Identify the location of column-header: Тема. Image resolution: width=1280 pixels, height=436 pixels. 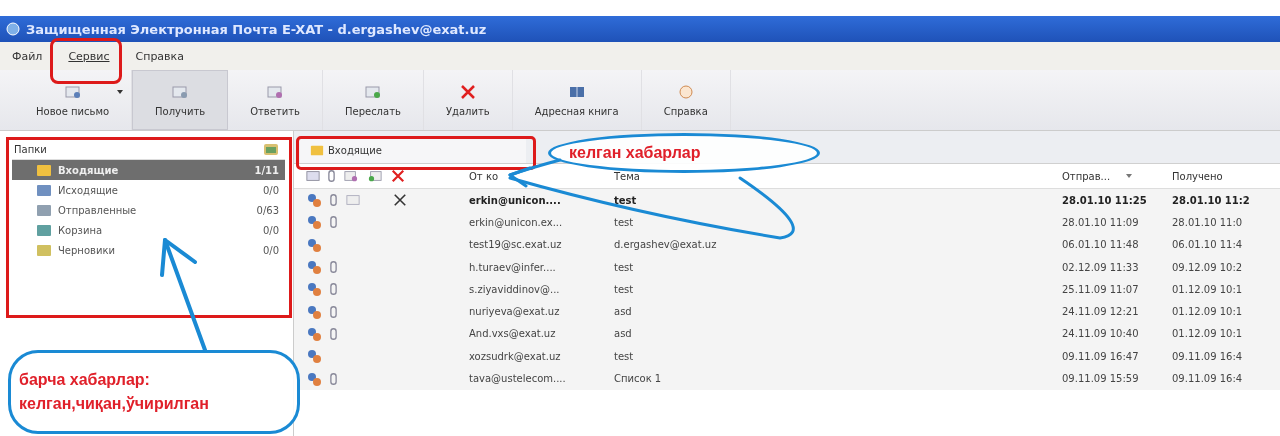
(838, 176).